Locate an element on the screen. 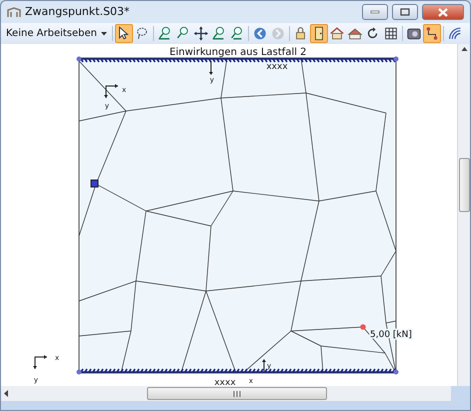 This screenshot has width=471, height=411. maximize-icon is located at coordinates (405, 12).